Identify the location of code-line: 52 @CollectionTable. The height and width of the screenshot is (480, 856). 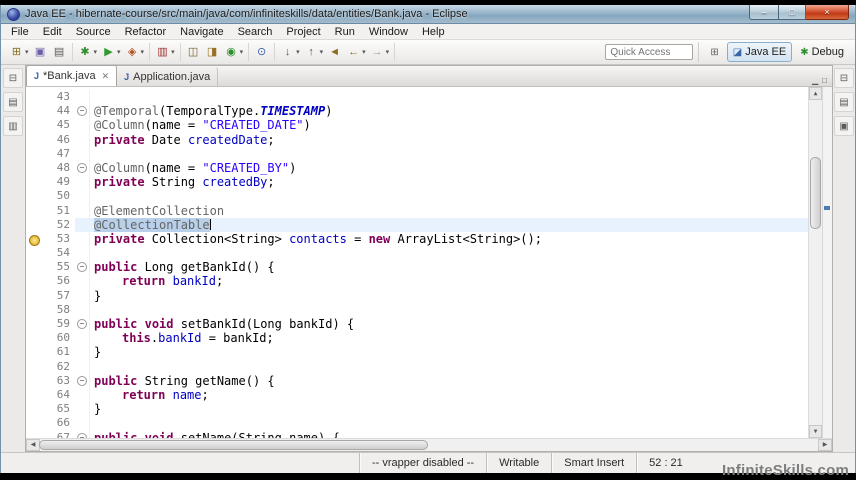
(417, 224).